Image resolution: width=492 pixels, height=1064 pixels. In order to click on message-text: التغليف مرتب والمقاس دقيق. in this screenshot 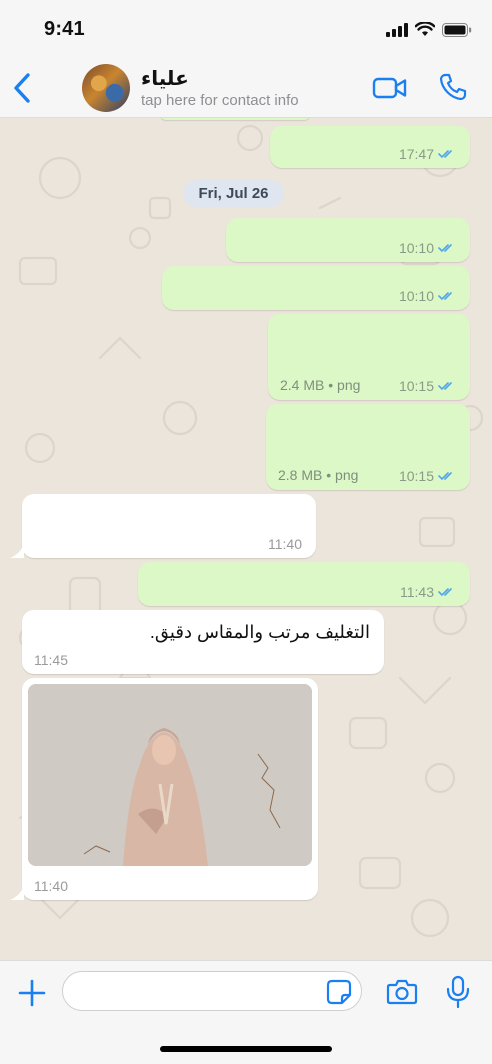, I will do `click(259, 632)`.